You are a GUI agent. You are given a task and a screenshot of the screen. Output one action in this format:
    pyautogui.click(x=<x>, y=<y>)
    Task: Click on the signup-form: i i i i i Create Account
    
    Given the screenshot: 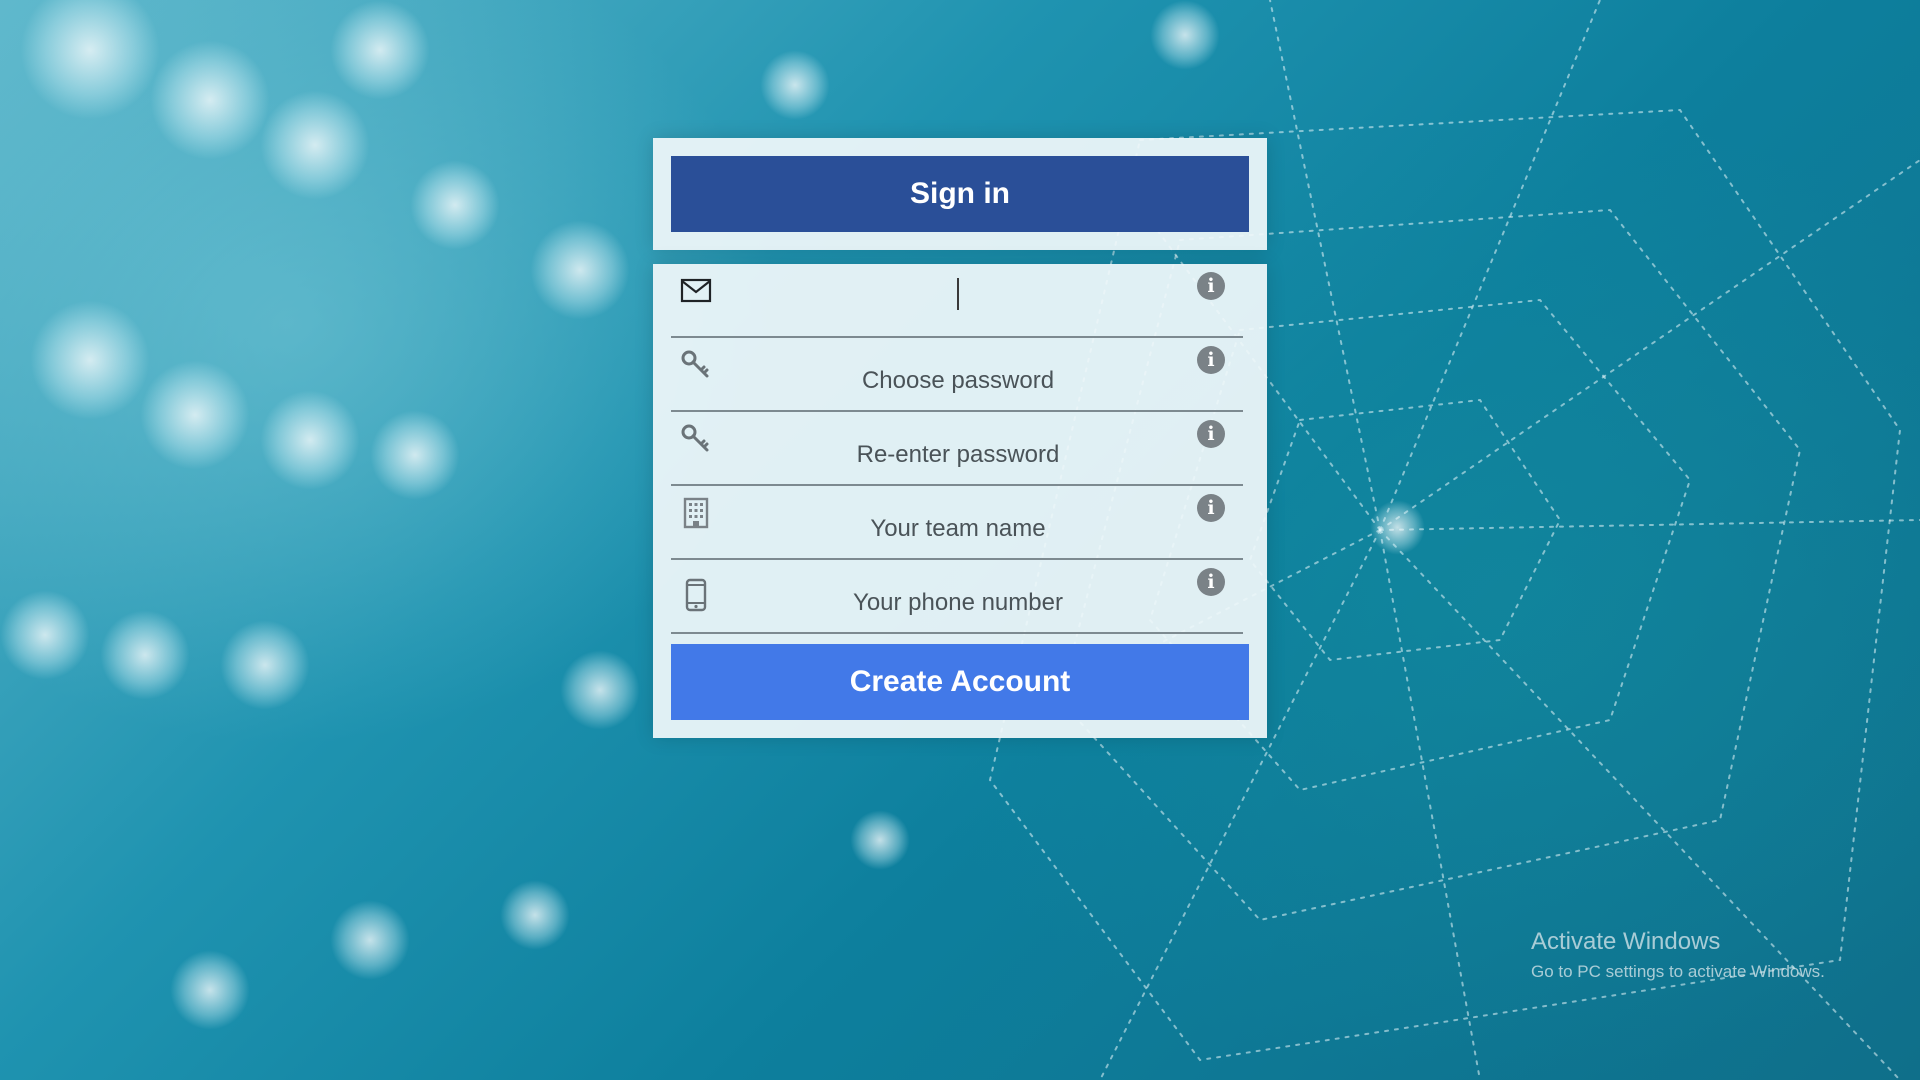 What is the action you would take?
    pyautogui.click(x=960, y=501)
    